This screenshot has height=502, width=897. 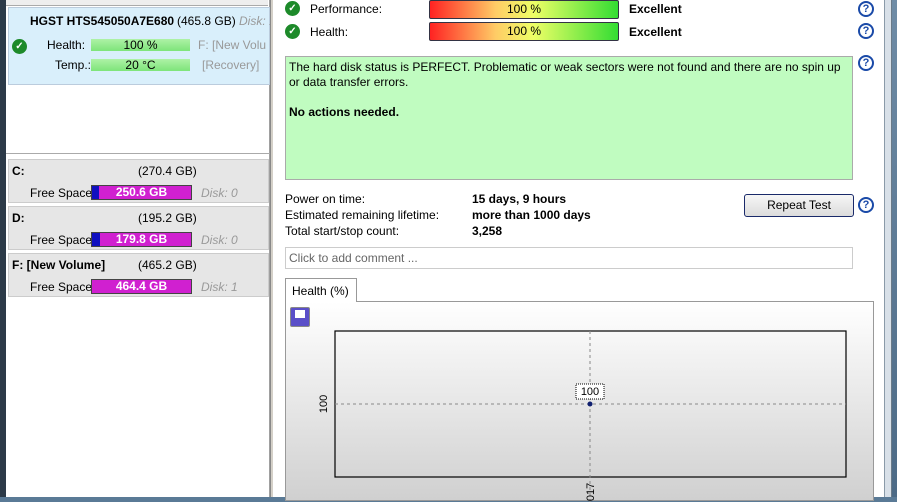 What do you see at coordinates (655, 9) in the screenshot?
I see `performance-rating: Excellent` at bounding box center [655, 9].